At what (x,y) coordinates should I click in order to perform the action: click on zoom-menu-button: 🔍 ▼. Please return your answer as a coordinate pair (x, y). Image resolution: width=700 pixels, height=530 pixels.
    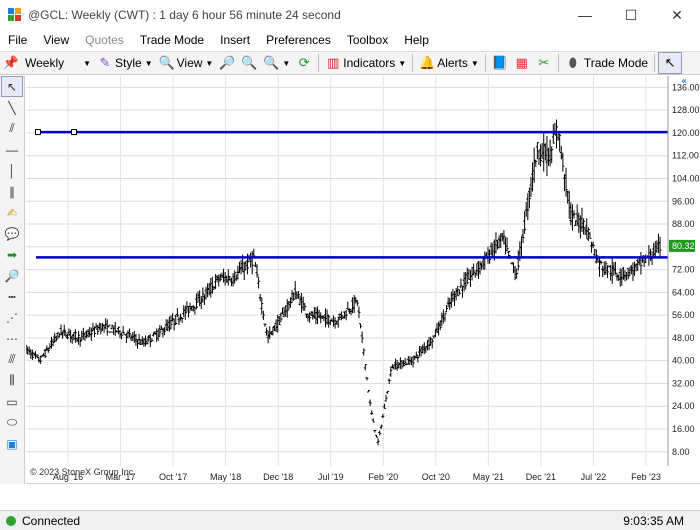
    Looking at the image, I should click on (276, 63).